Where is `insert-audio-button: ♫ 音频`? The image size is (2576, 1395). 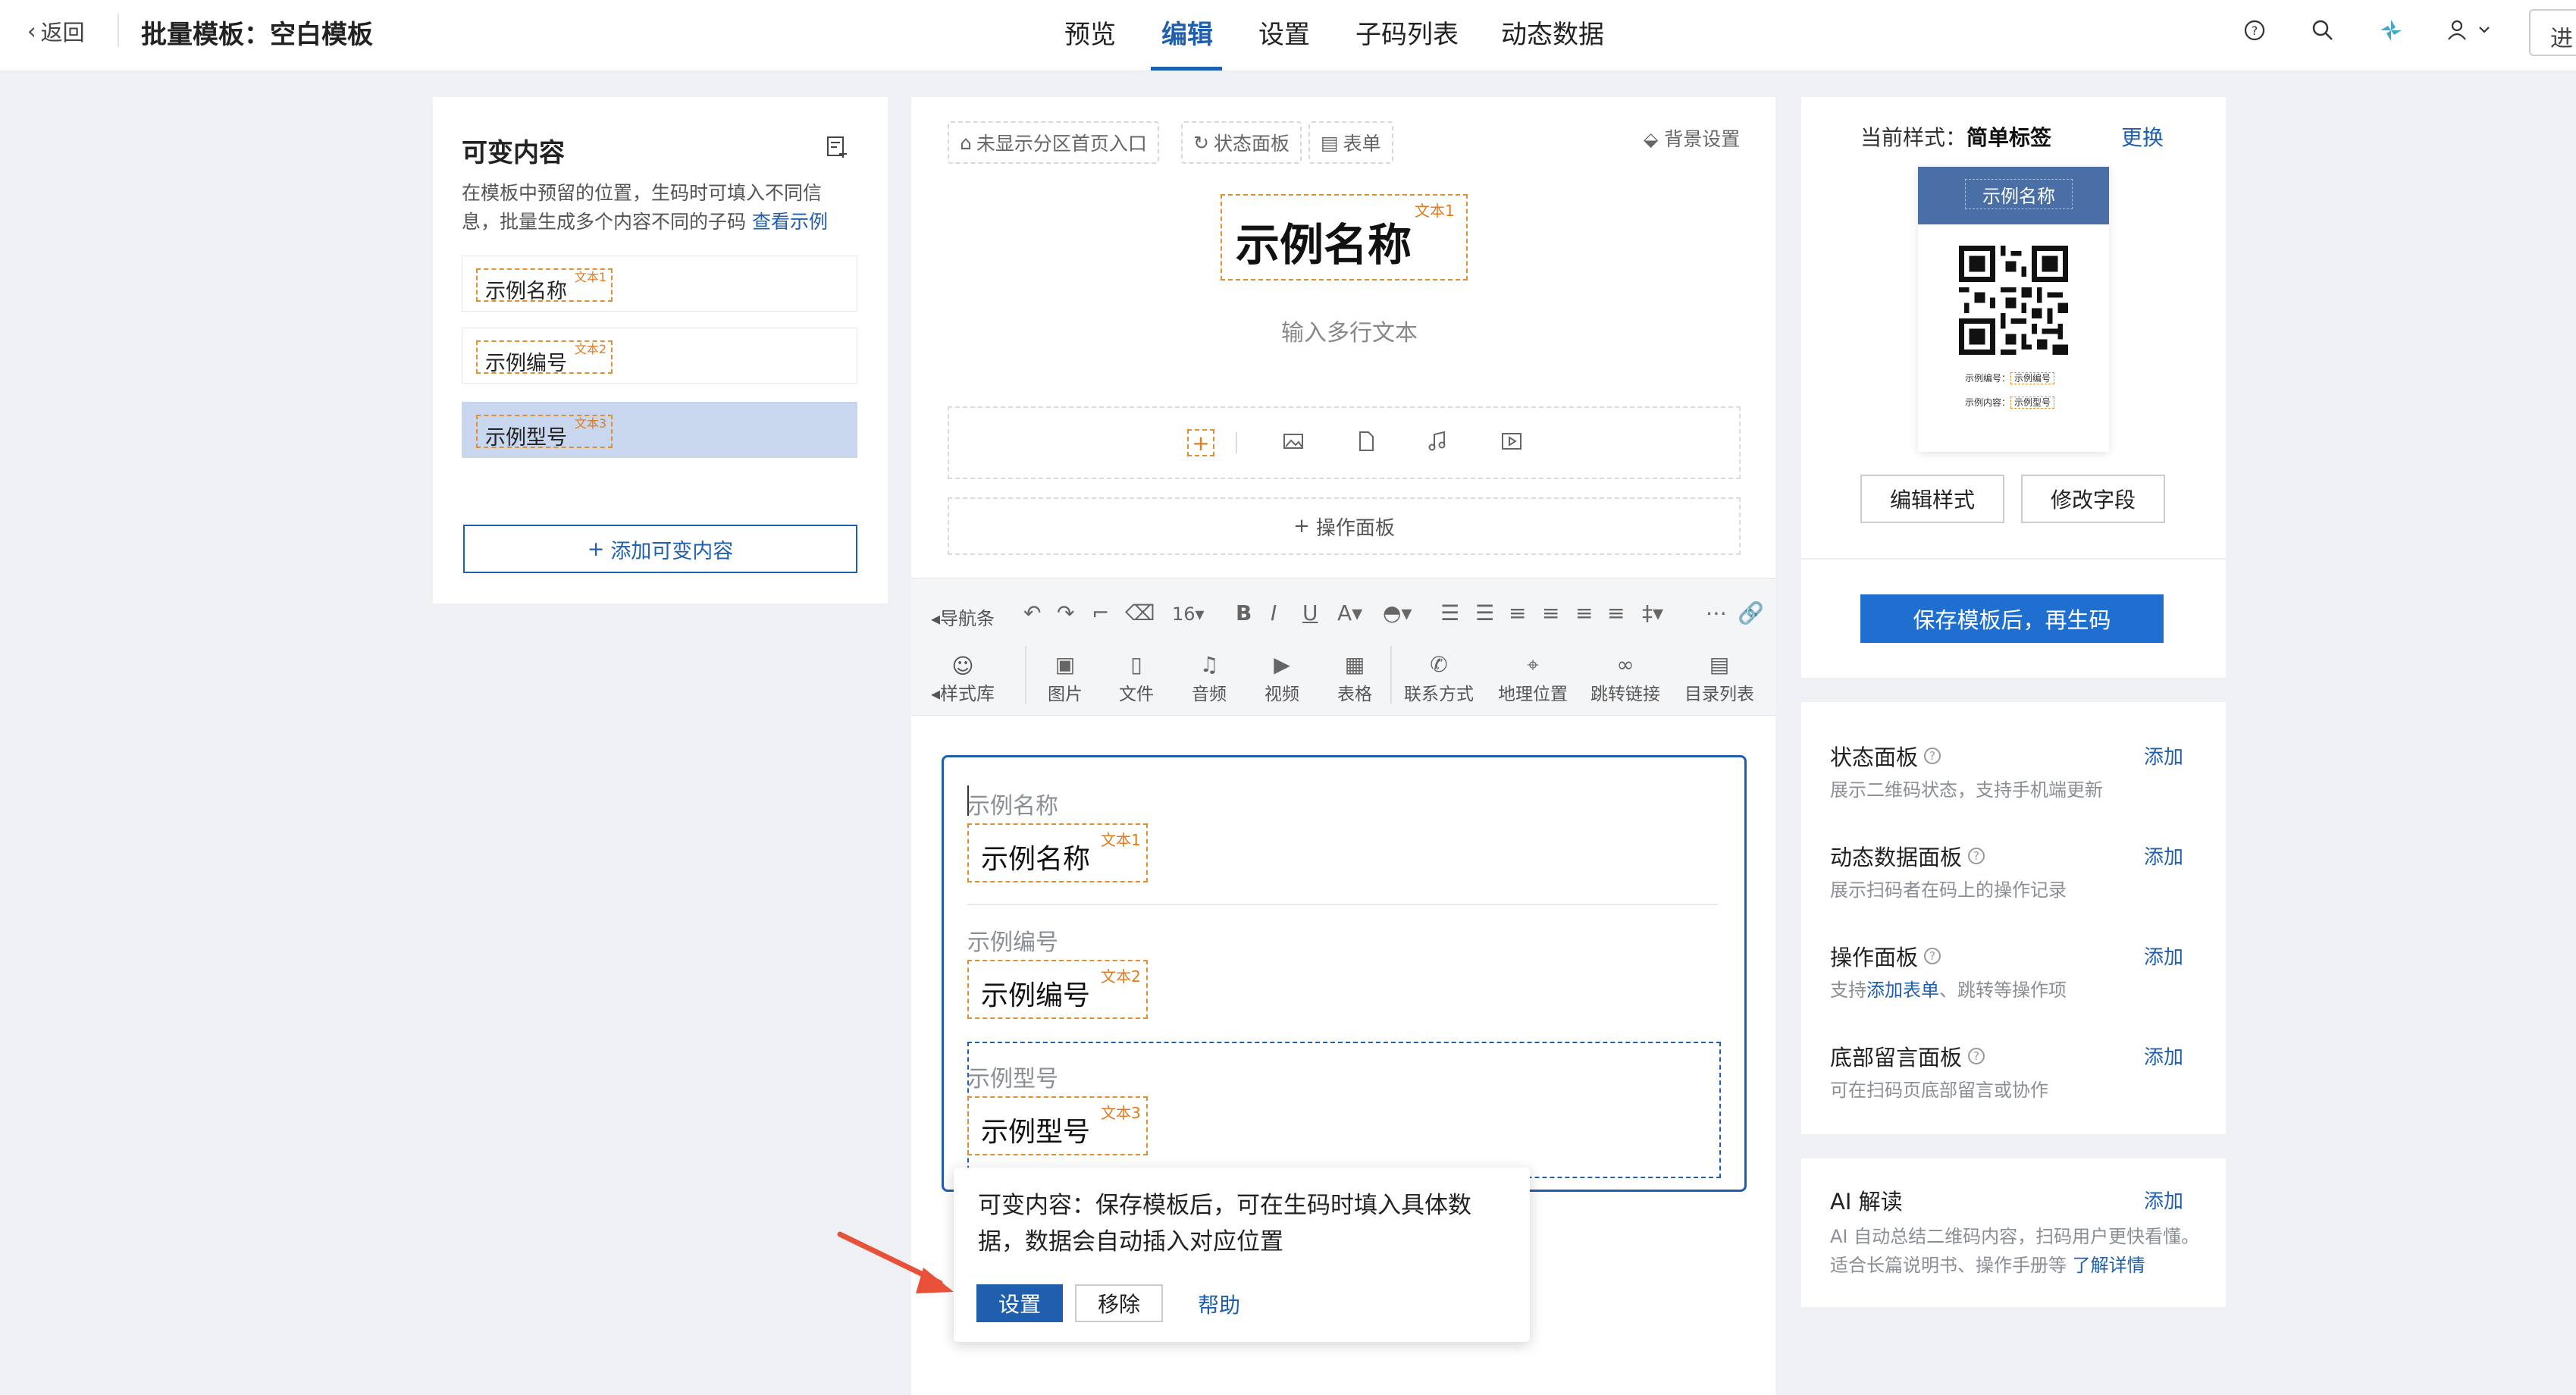
insert-audio-button: ♫ 音频 is located at coordinates (1209, 678).